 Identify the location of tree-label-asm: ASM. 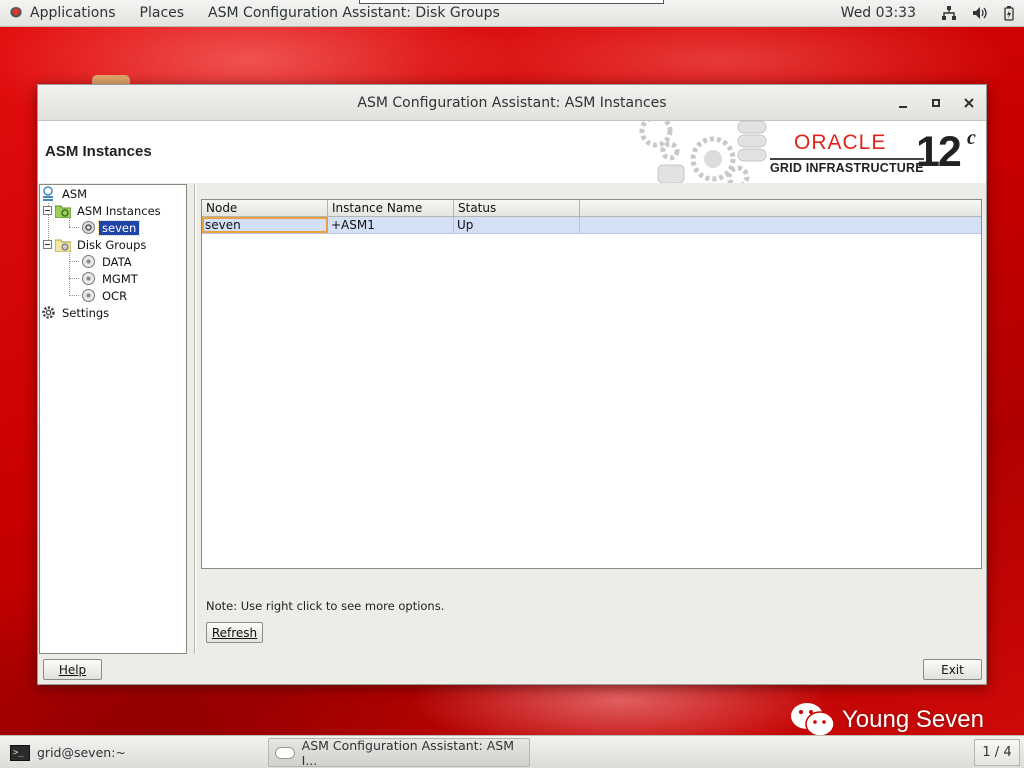
(75, 193).